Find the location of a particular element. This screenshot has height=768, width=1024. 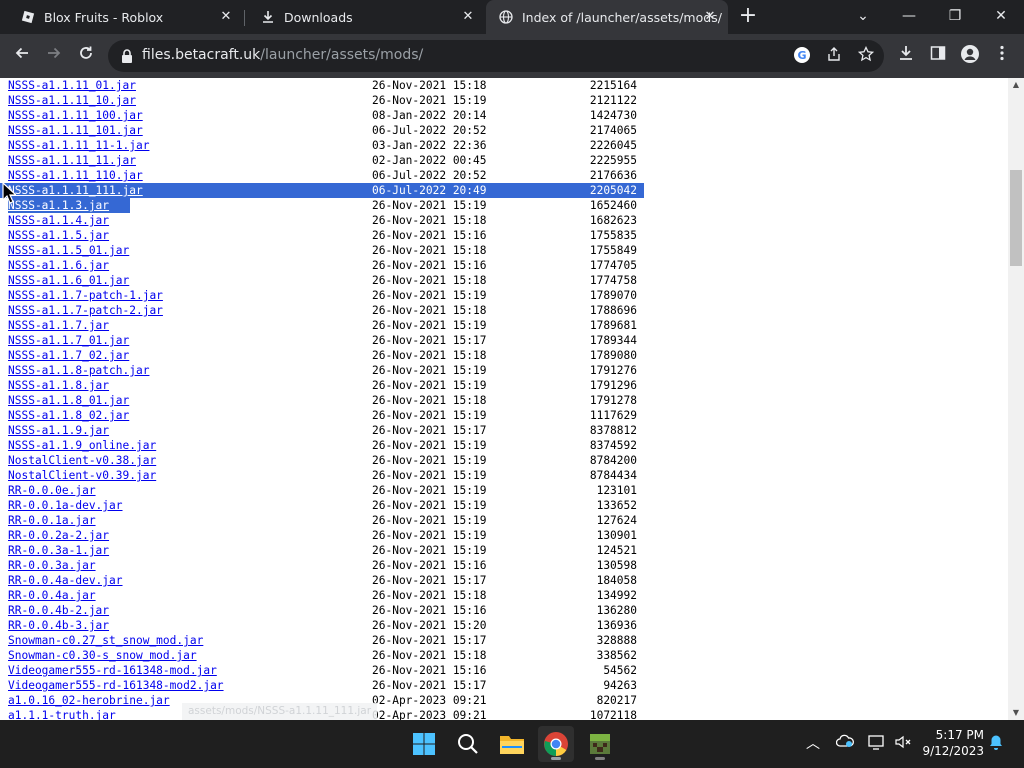

minimize-button: — is located at coordinates (909, 17).